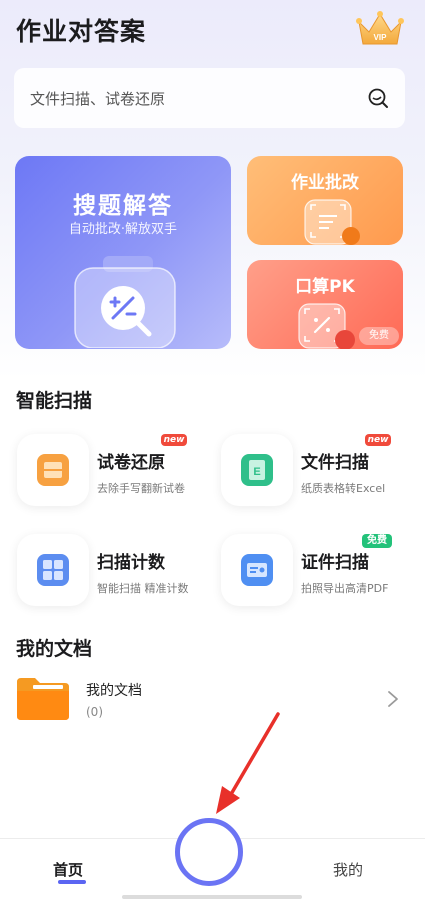  What do you see at coordinates (248, 763) in the screenshot?
I see `pointer-arrow-icon` at bounding box center [248, 763].